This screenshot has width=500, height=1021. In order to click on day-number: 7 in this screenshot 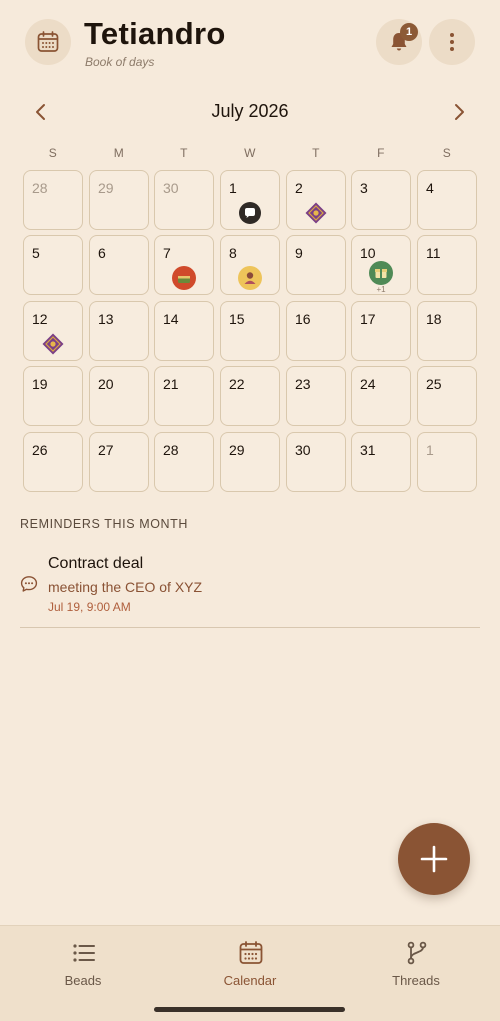, I will do `click(167, 253)`.